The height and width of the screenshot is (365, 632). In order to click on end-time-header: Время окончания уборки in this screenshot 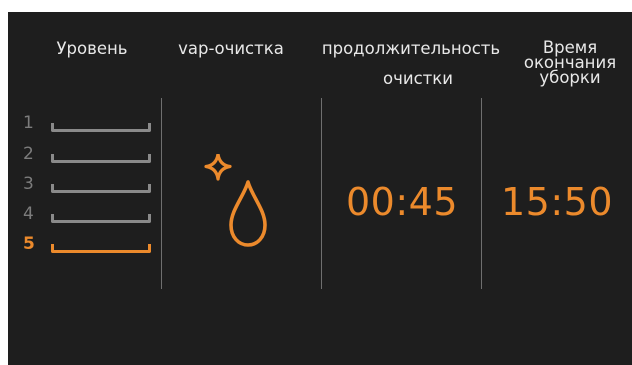, I will do `click(570, 63)`.